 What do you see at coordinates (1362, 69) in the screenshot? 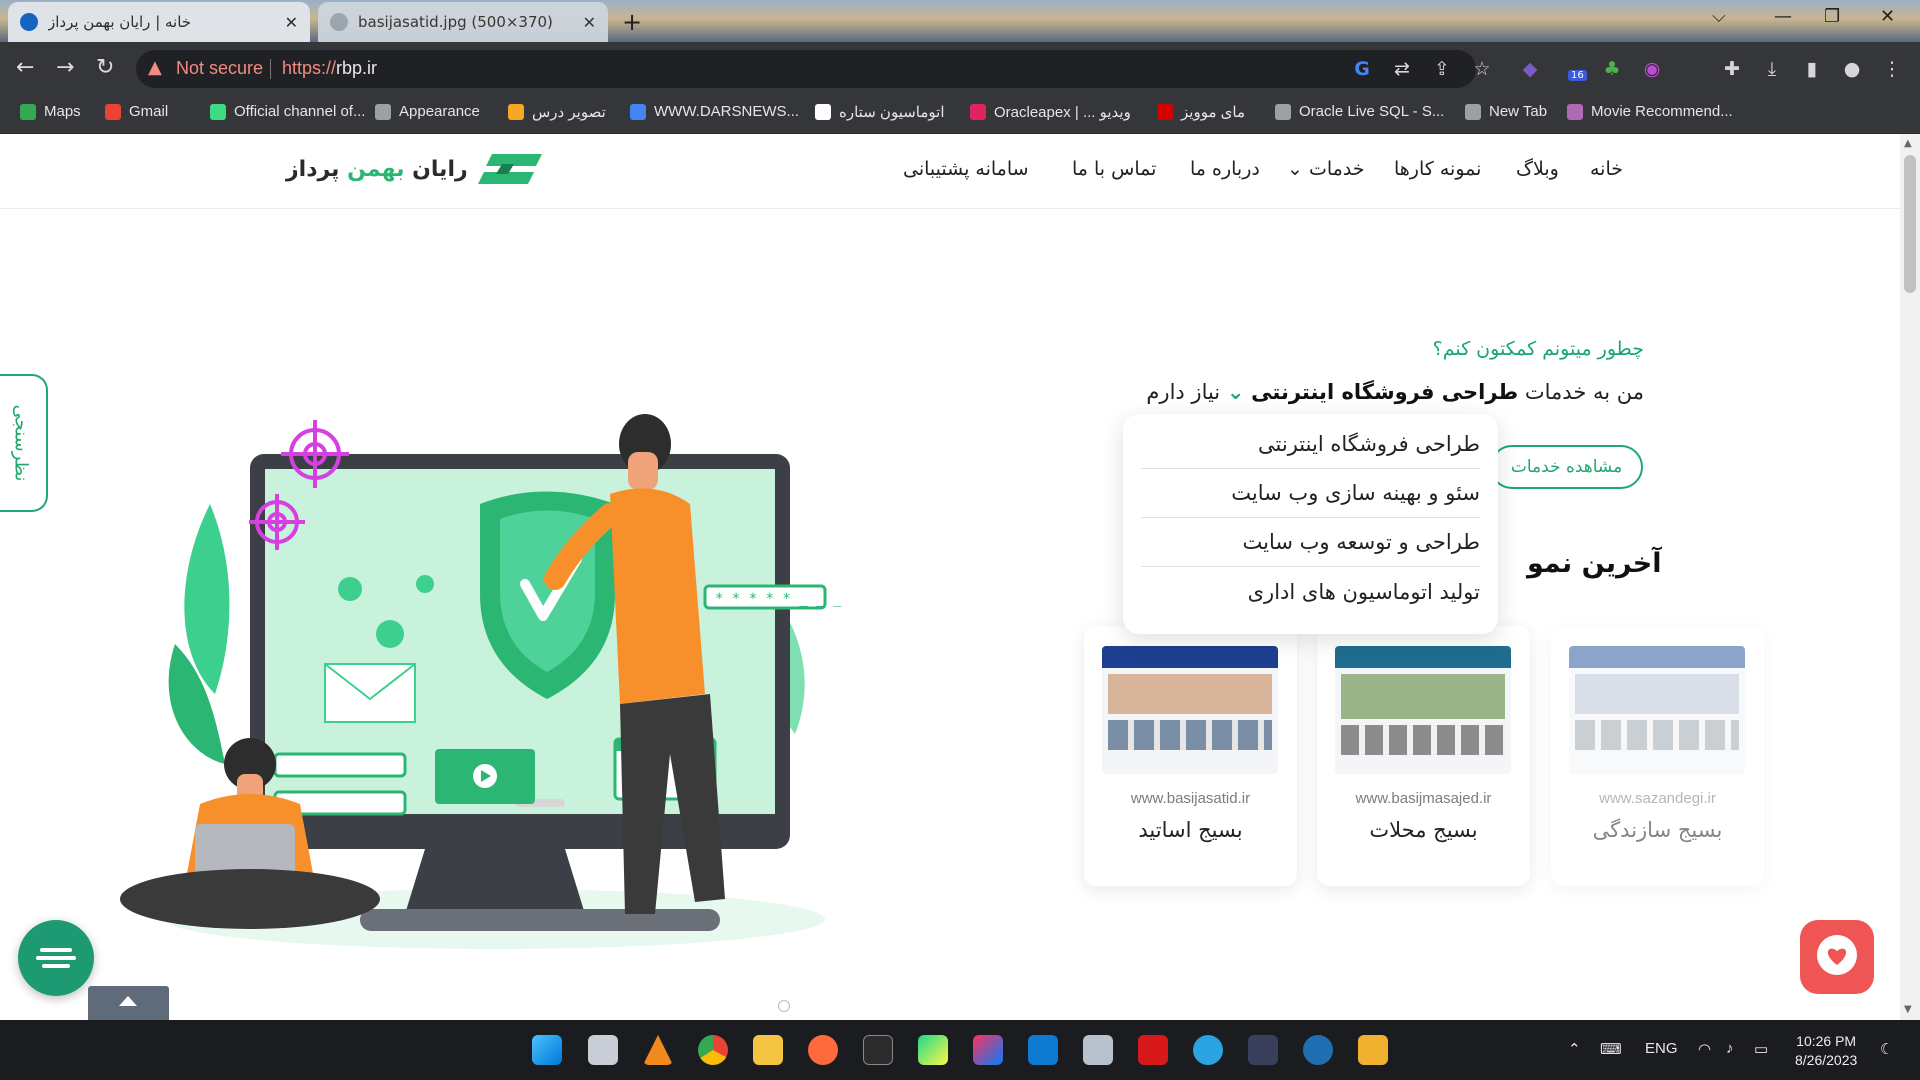
I see `google-icon: G` at bounding box center [1362, 69].